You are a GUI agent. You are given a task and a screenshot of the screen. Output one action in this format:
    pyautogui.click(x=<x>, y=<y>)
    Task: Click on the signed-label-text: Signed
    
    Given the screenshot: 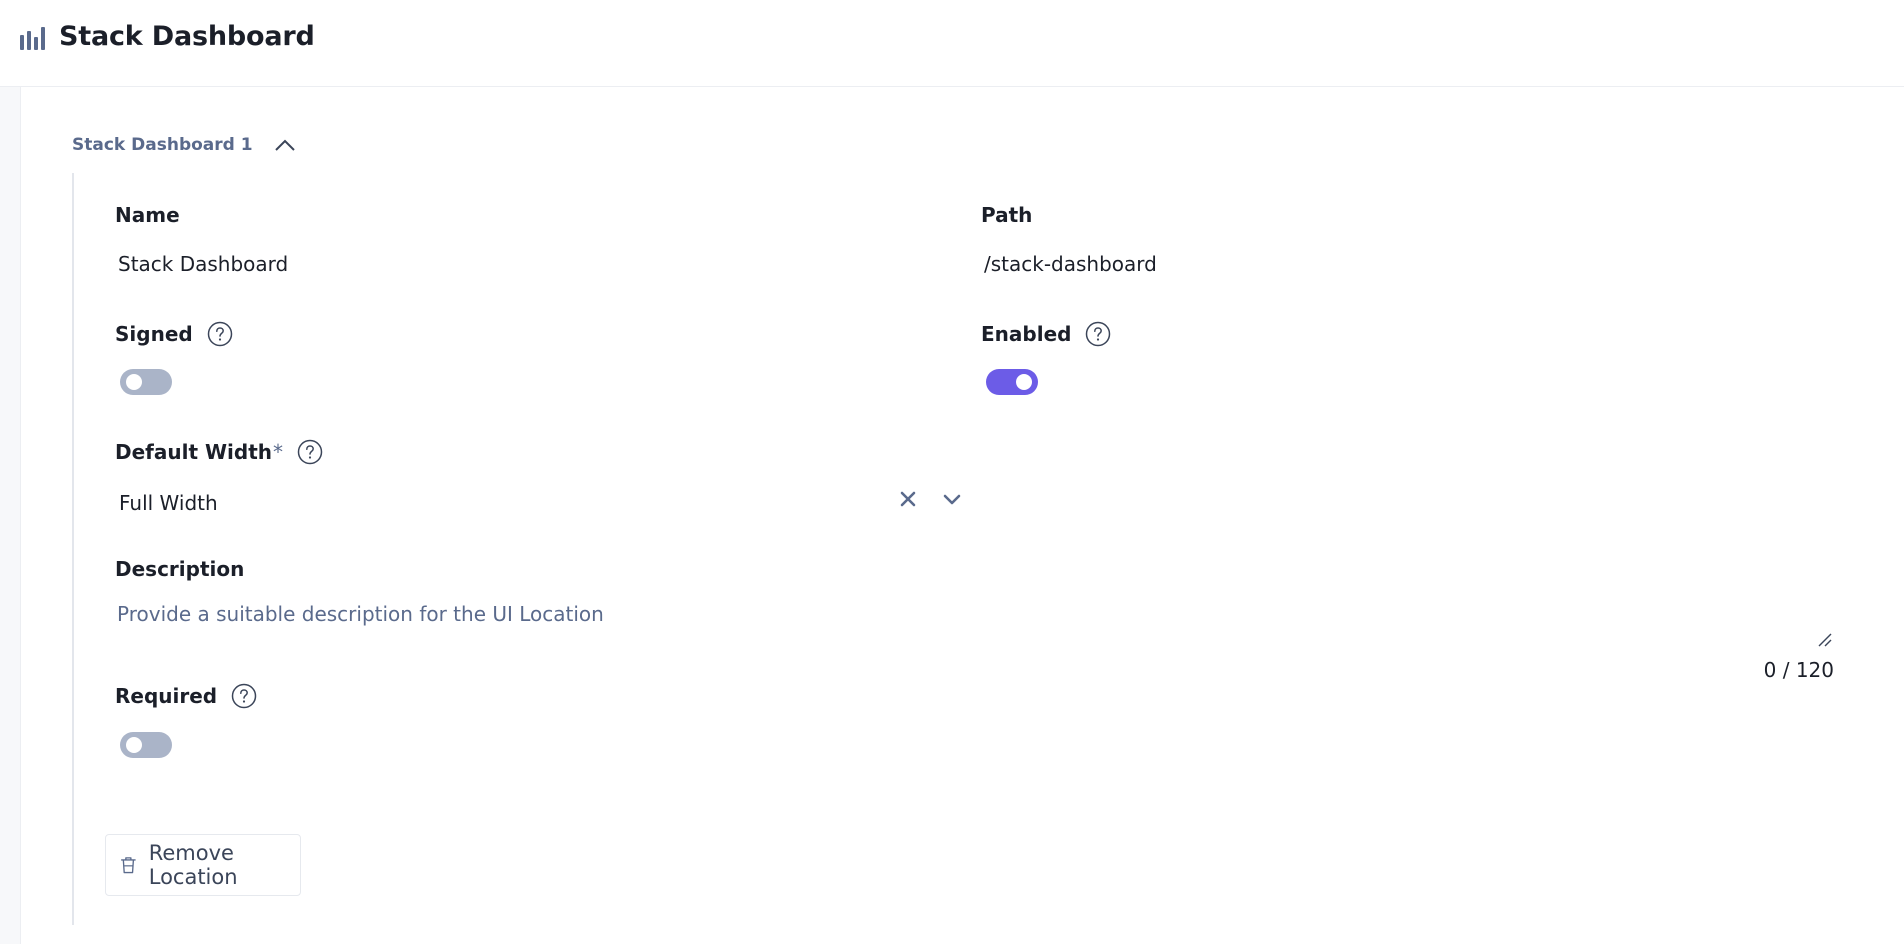 What is the action you would take?
    pyautogui.click(x=154, y=334)
    